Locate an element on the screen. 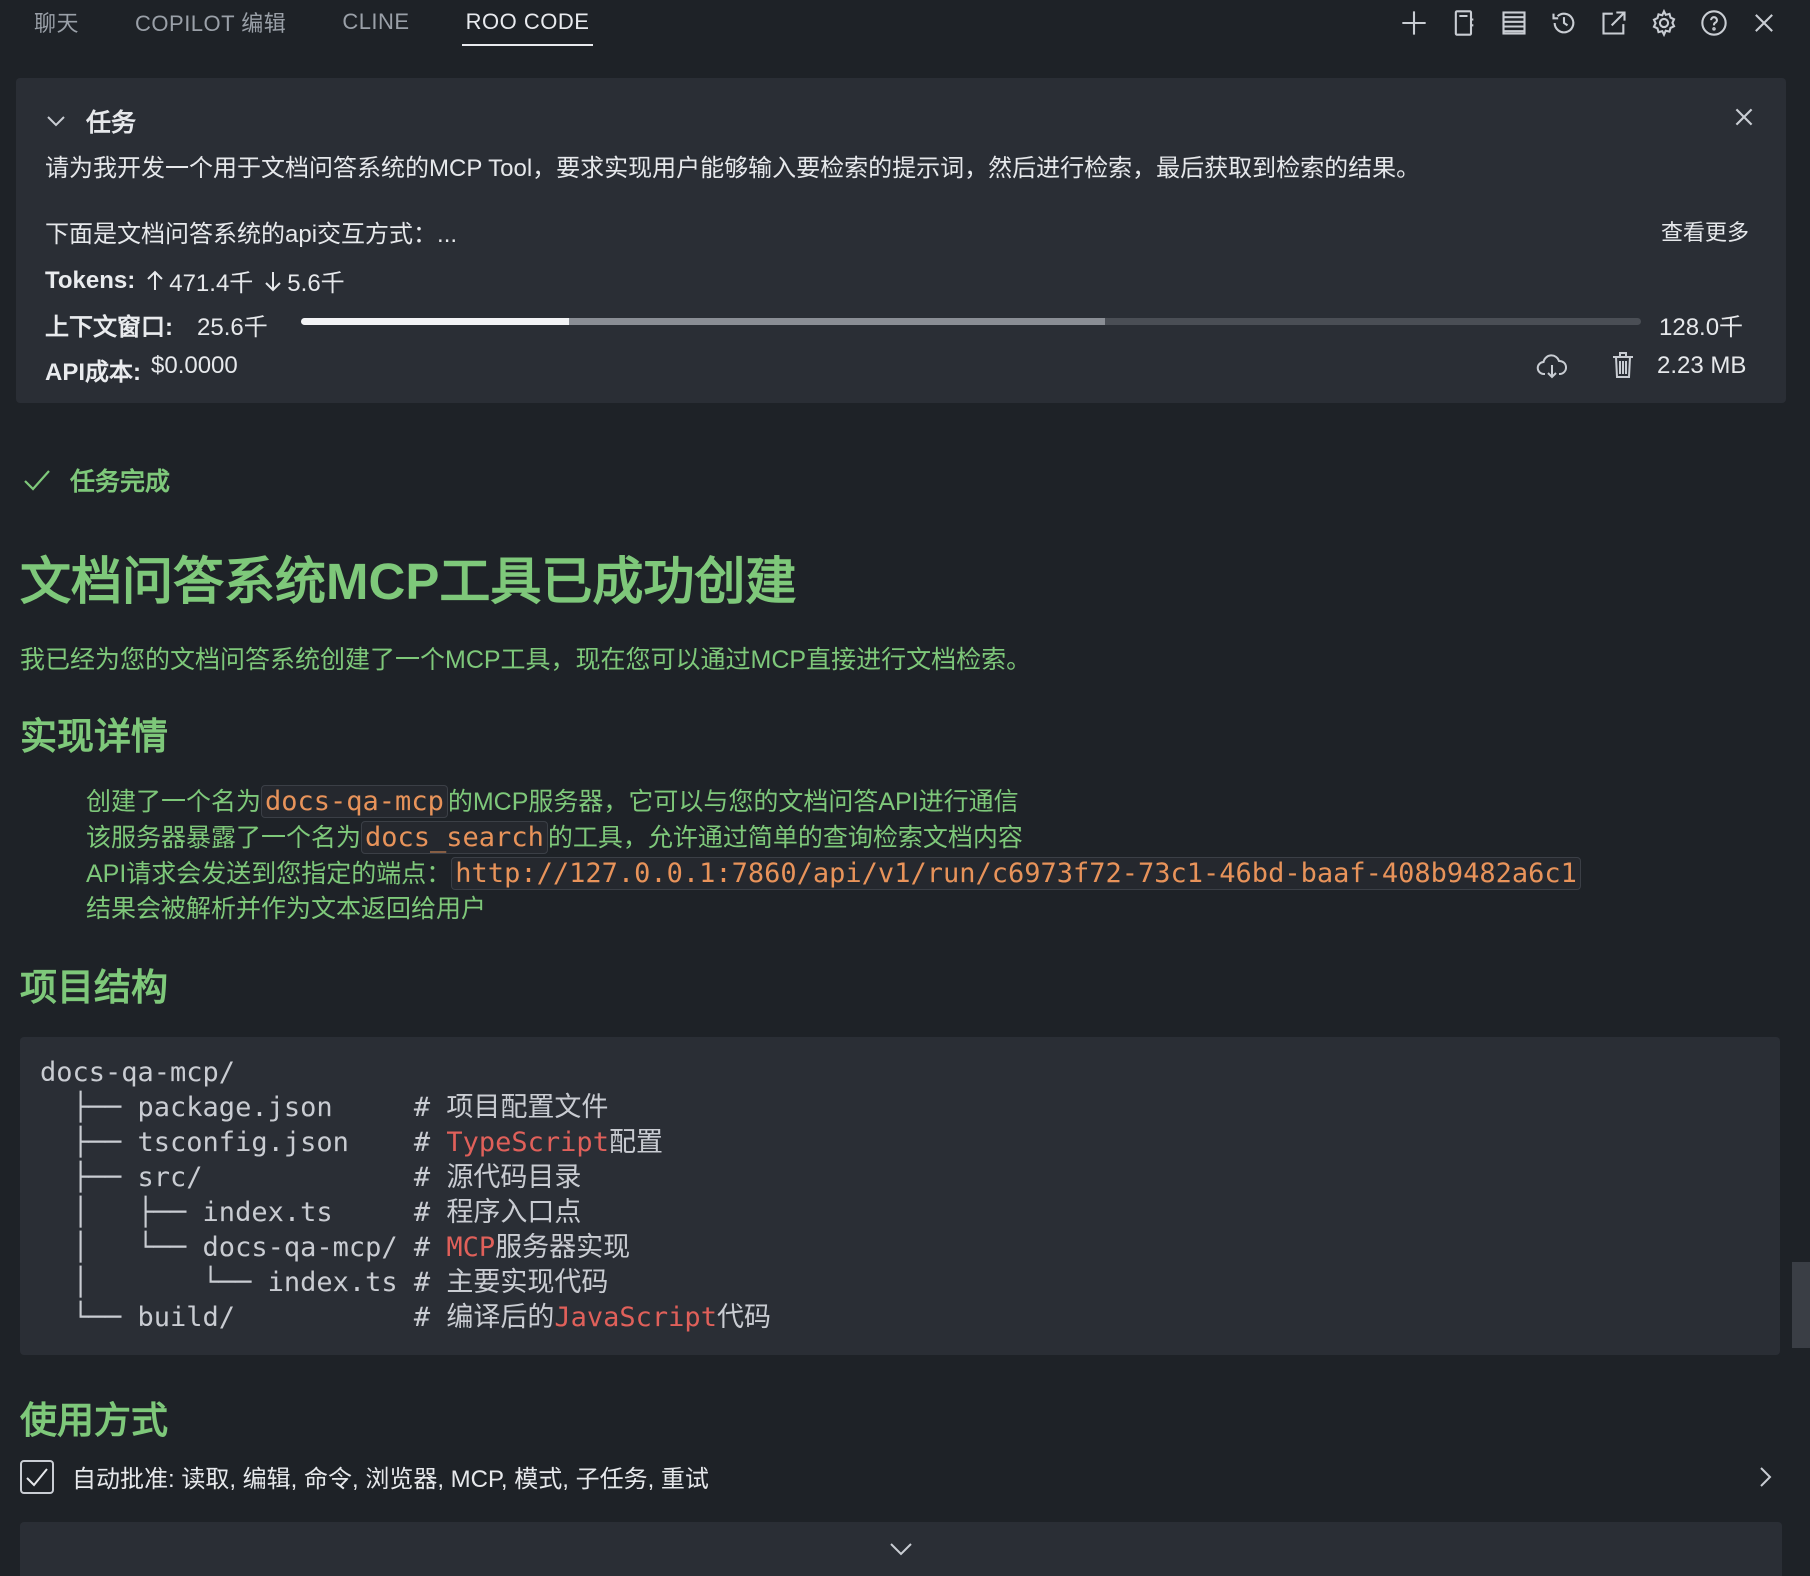  check-icon is located at coordinates (37, 480).